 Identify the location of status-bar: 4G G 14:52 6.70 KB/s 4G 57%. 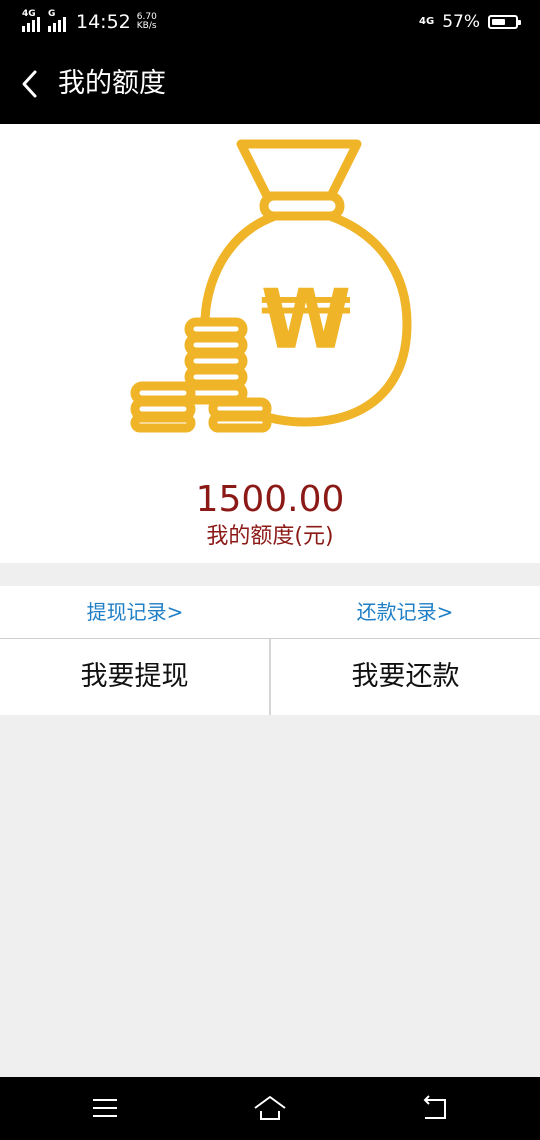
(270, 22).